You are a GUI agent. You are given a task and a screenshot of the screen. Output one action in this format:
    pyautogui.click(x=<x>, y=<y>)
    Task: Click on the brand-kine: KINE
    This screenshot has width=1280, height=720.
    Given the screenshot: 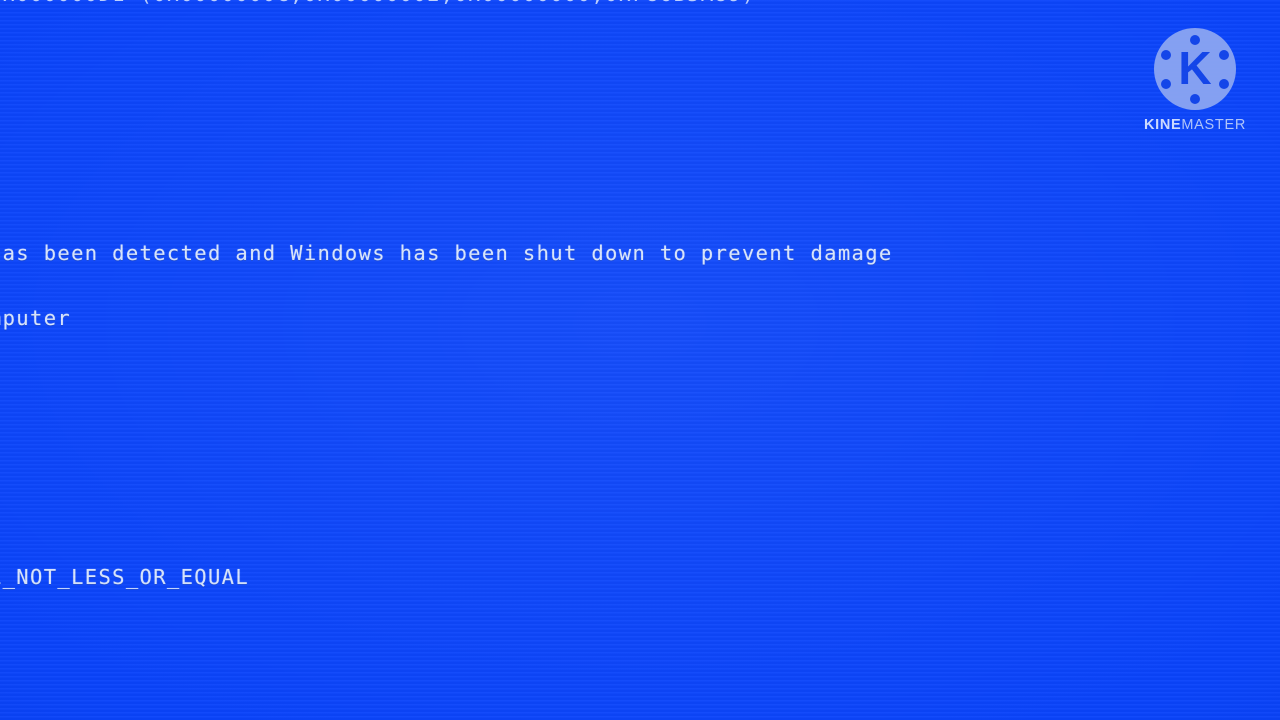 What is the action you would take?
    pyautogui.click(x=1162, y=125)
    